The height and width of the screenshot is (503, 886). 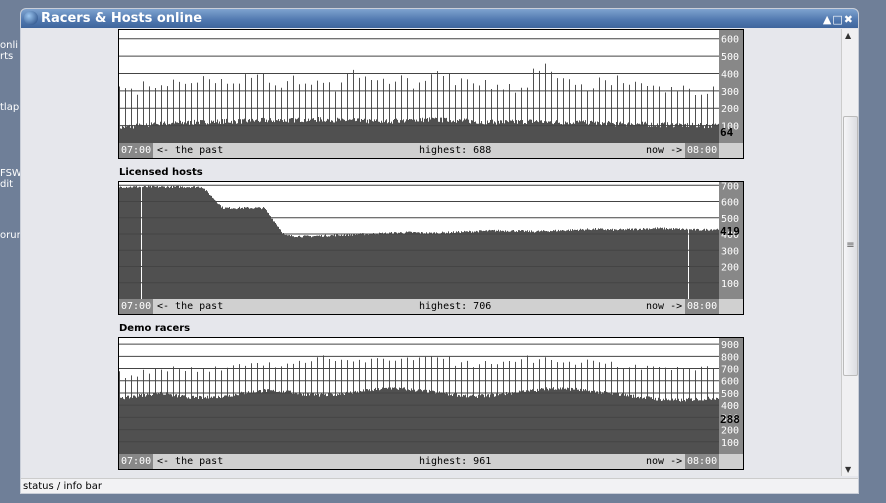 I want to click on vertical-scrollbar: ▲ ≡ ▼, so click(x=849, y=252).